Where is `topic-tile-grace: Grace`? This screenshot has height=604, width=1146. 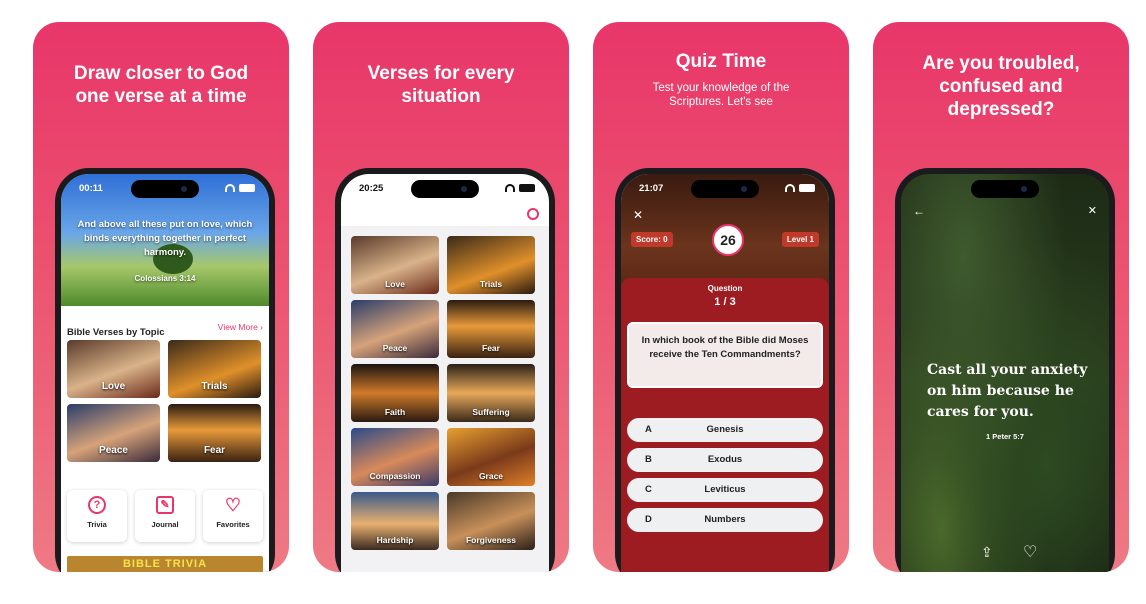
topic-tile-grace: Grace is located at coordinates (491, 457).